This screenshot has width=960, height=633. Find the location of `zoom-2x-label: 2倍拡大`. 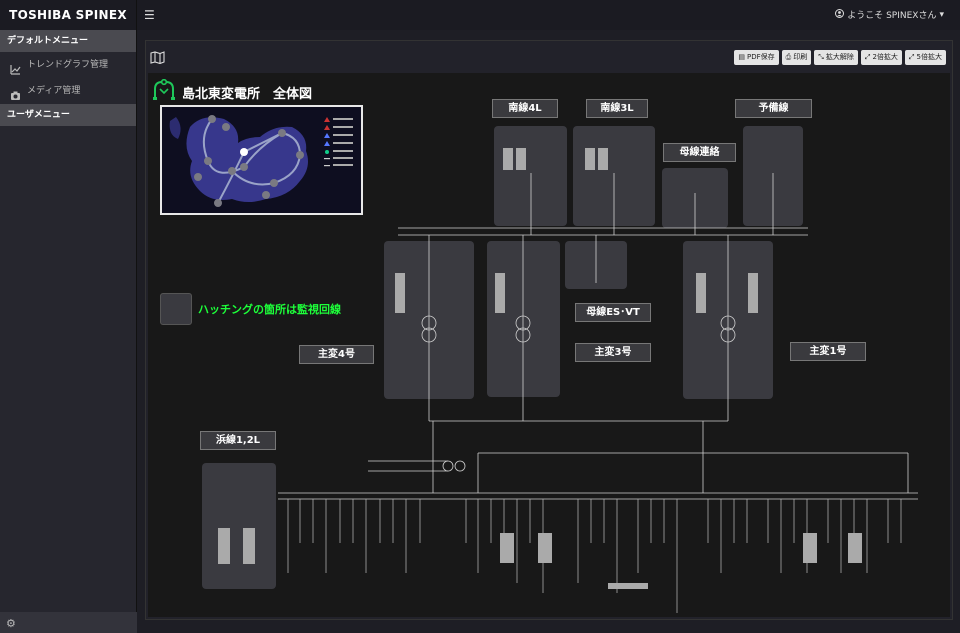

zoom-2x-label: 2倍拡大 is located at coordinates (885, 57).